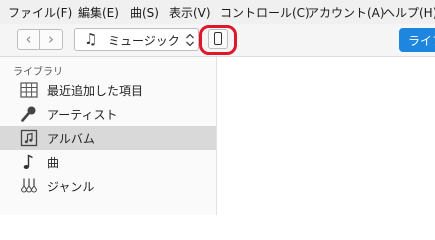  What do you see at coordinates (417, 40) in the screenshot?
I see `library-button: ライブラリ` at bounding box center [417, 40].